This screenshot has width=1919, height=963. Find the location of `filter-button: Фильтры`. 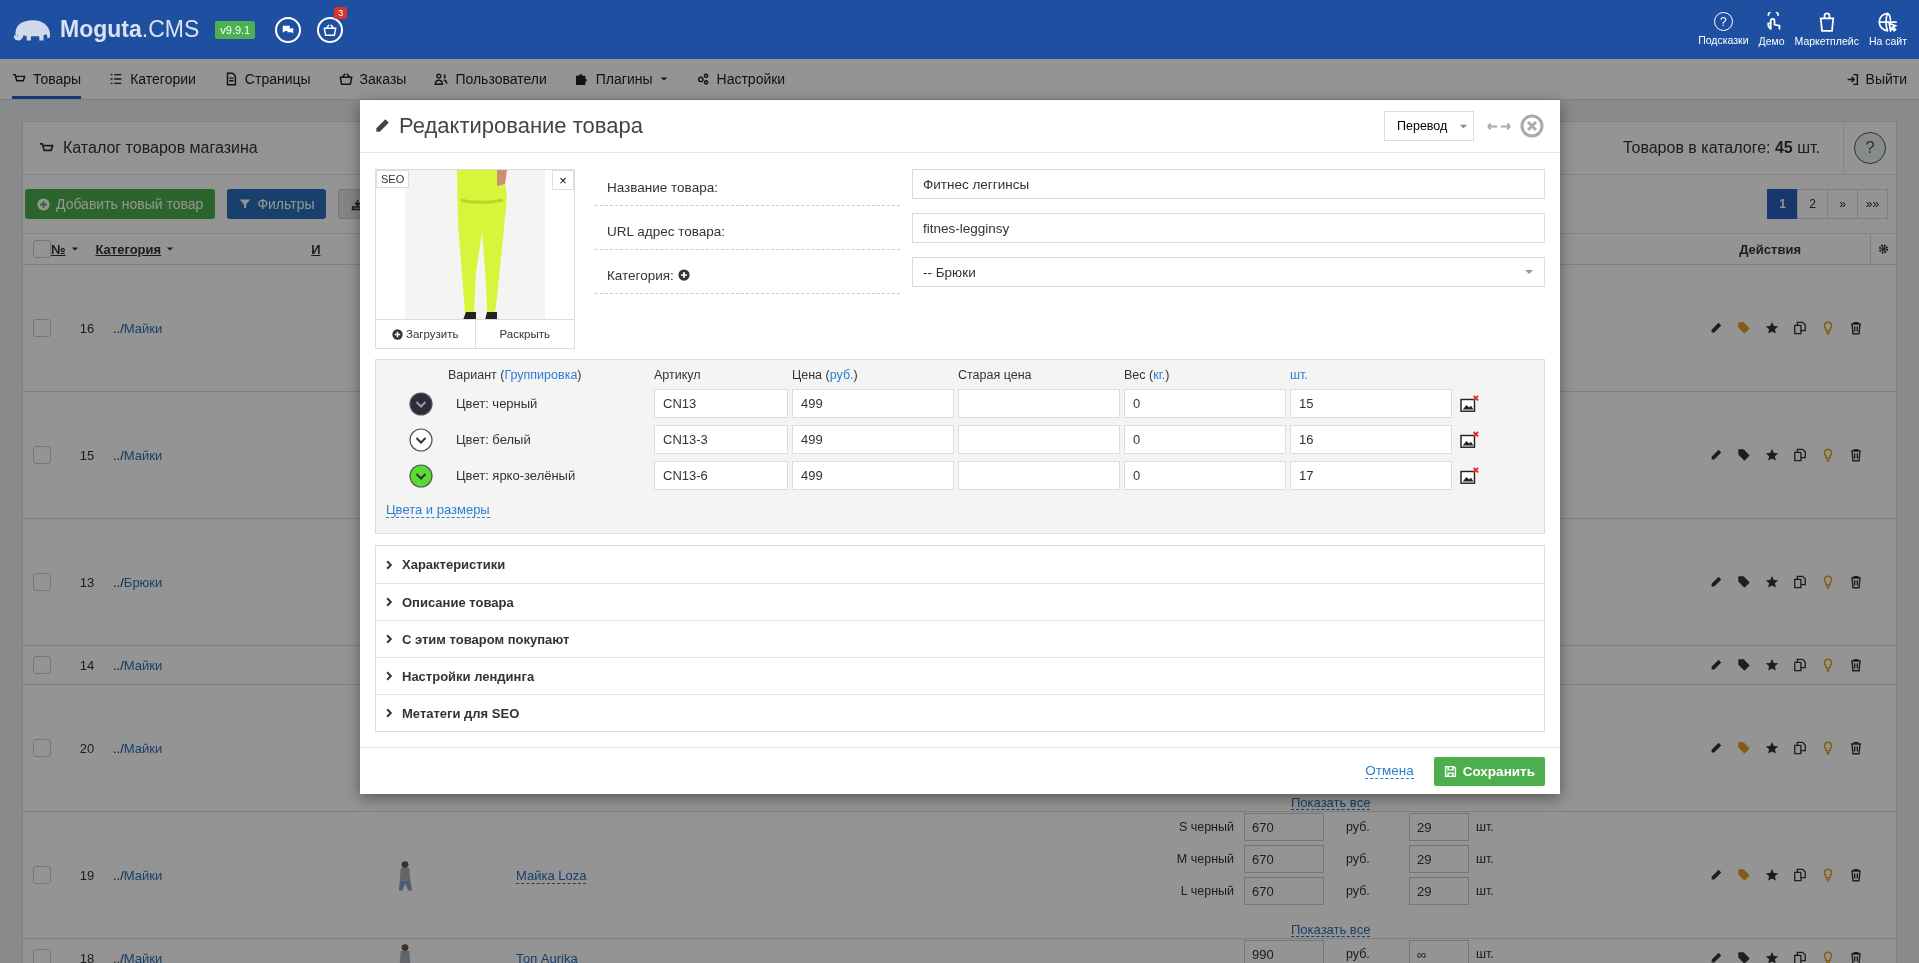

filter-button: Фильтры is located at coordinates (277, 204).